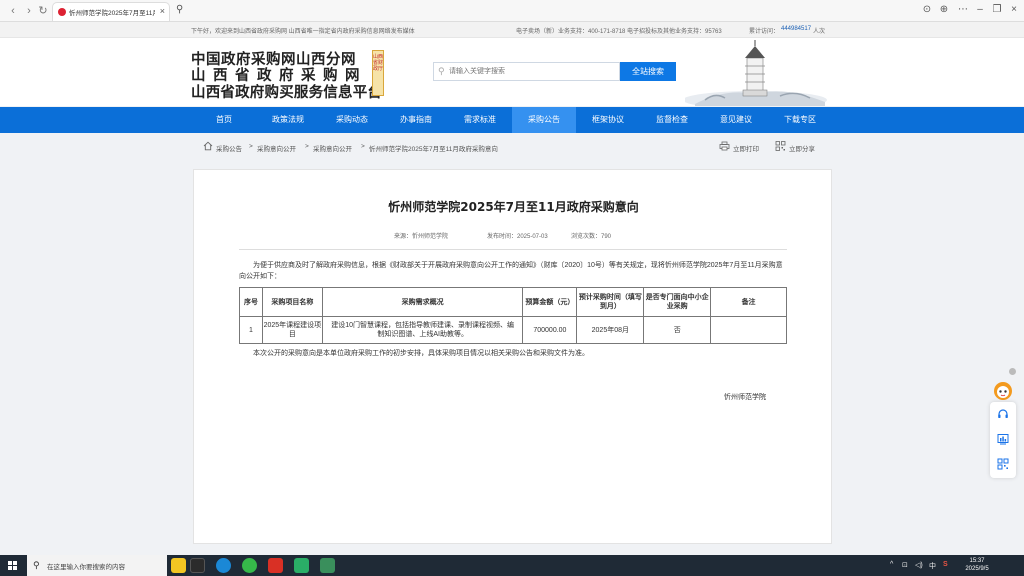 This screenshot has height=576, width=1024. Describe the element at coordinates (905, 565) in the screenshot. I see `network-icon: ⊡` at that location.